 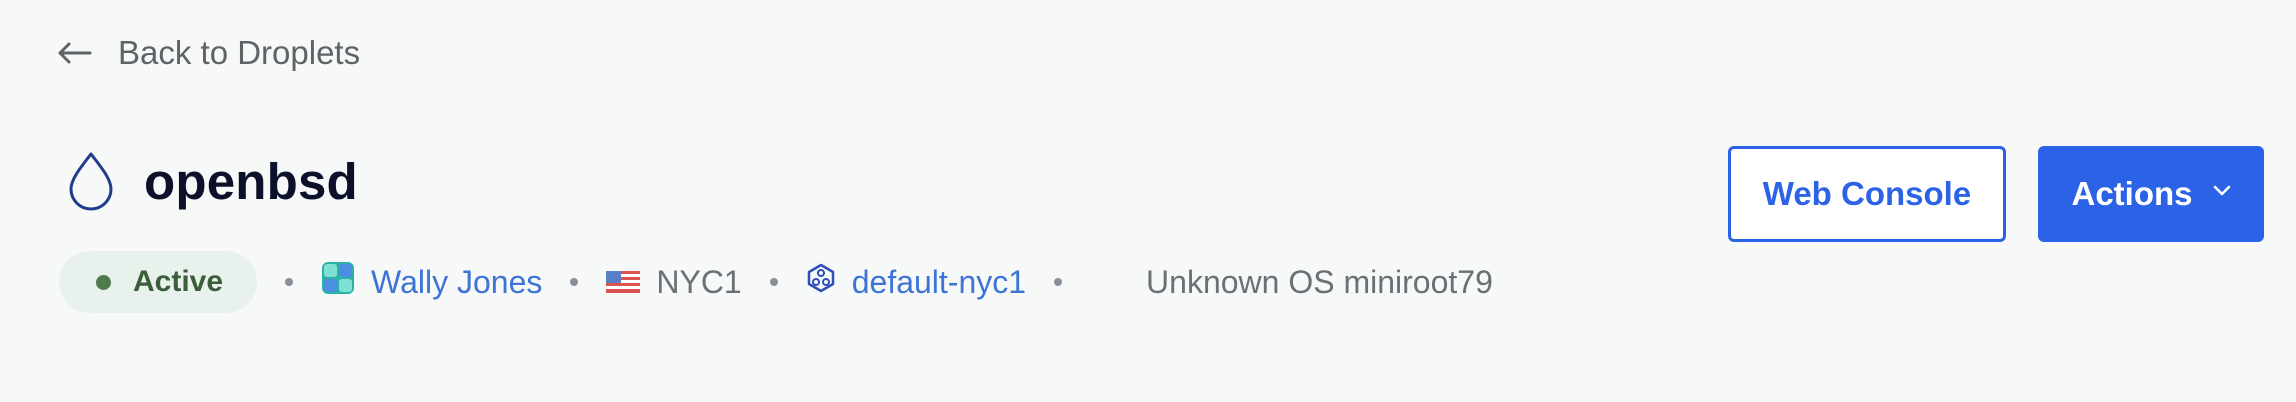 I want to click on owner-name: Wally Jones, so click(x=457, y=281).